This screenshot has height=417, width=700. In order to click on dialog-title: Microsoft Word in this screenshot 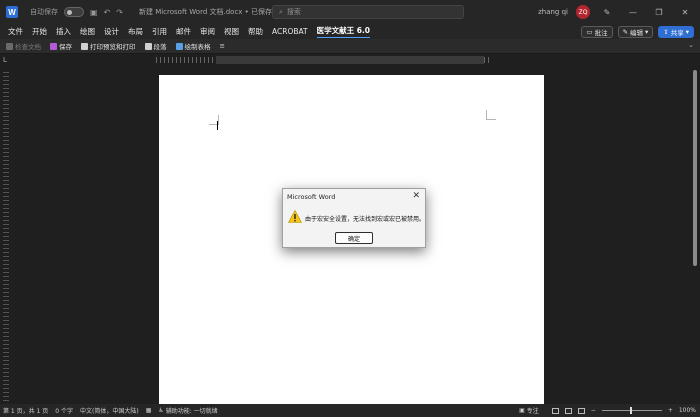, I will do `click(311, 197)`.